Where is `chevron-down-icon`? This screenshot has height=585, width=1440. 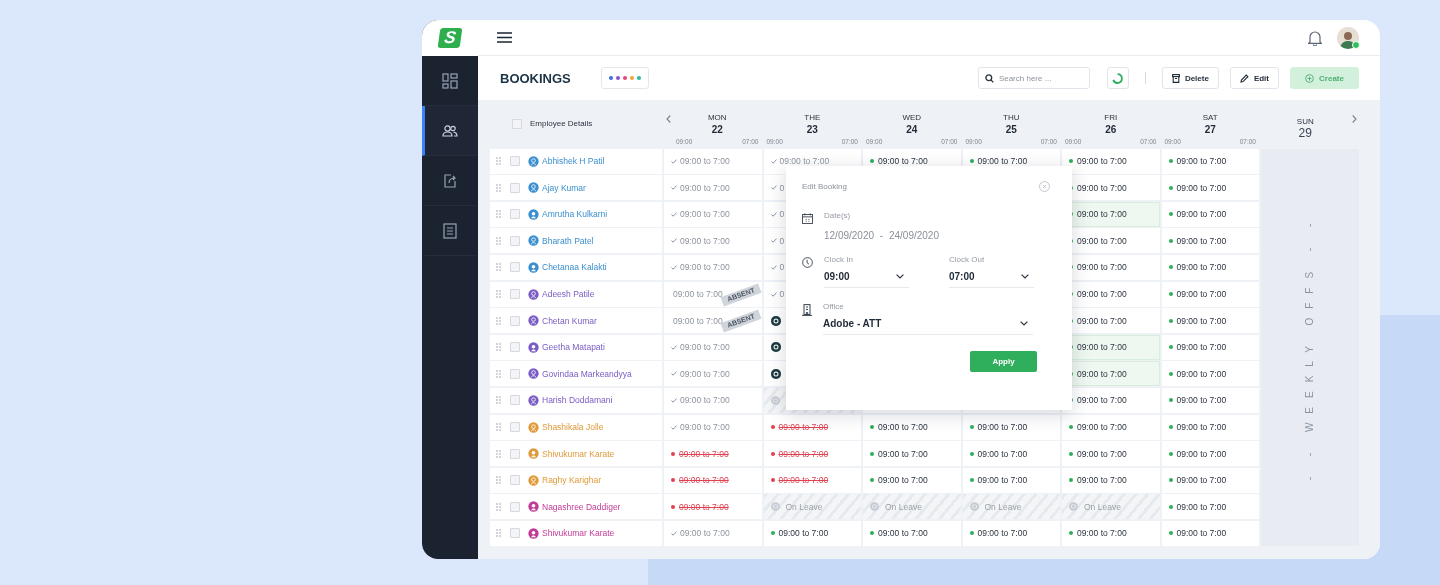 chevron-down-icon is located at coordinates (1024, 323).